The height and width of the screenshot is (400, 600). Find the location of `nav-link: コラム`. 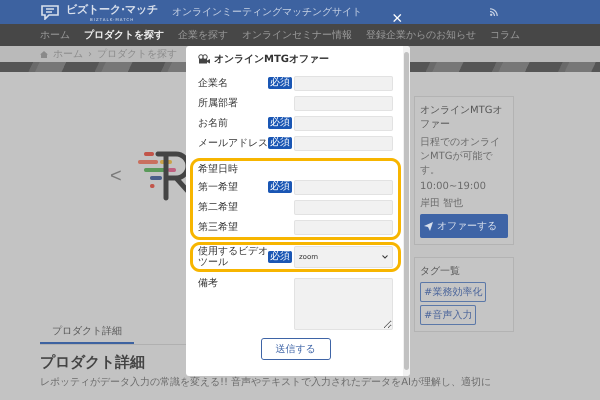

nav-link: コラム is located at coordinates (505, 35).